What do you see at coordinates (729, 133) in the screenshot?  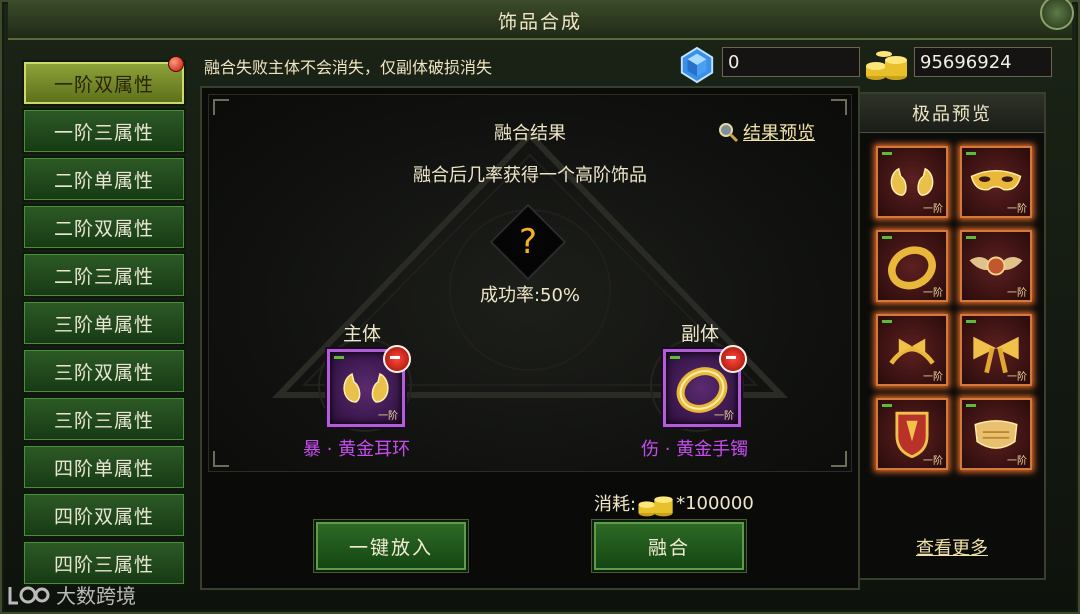 I see `magnifier-icon` at bounding box center [729, 133].